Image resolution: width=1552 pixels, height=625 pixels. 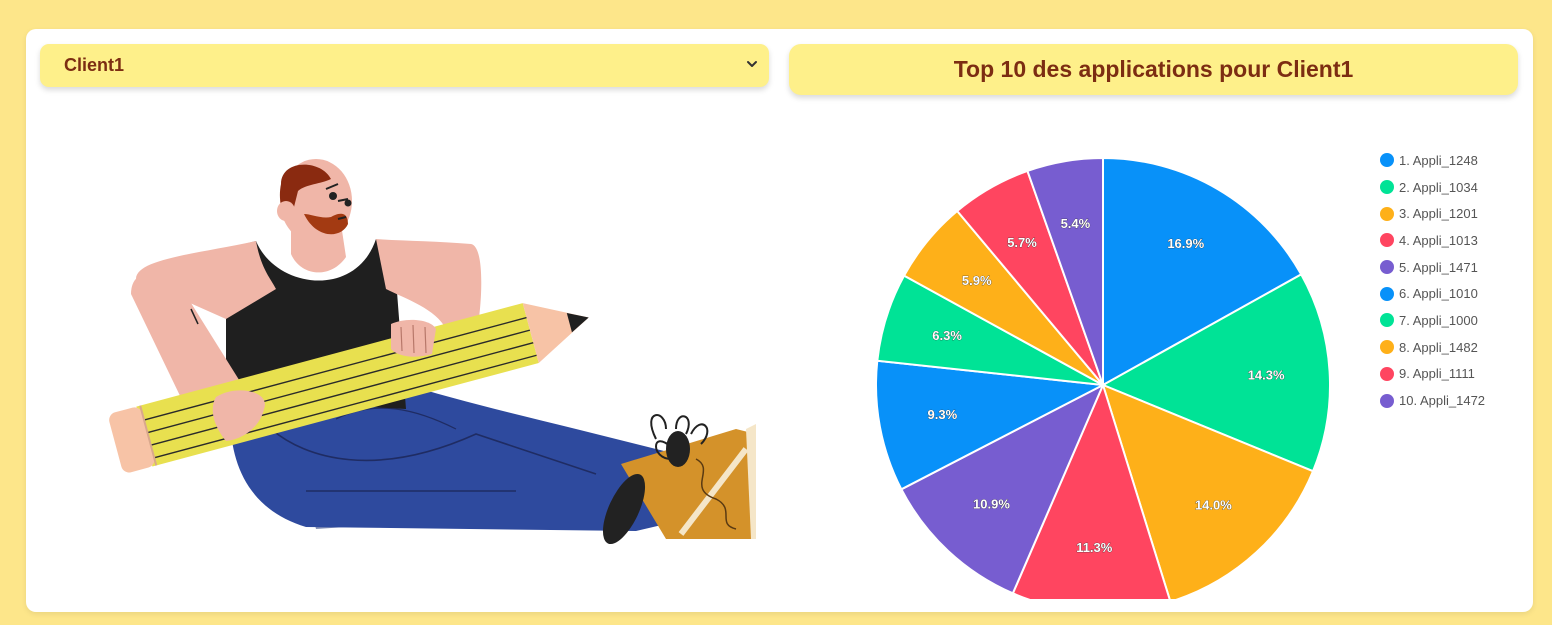 What do you see at coordinates (943, 414) in the screenshot?
I see `slice-label-6: 9.3%` at bounding box center [943, 414].